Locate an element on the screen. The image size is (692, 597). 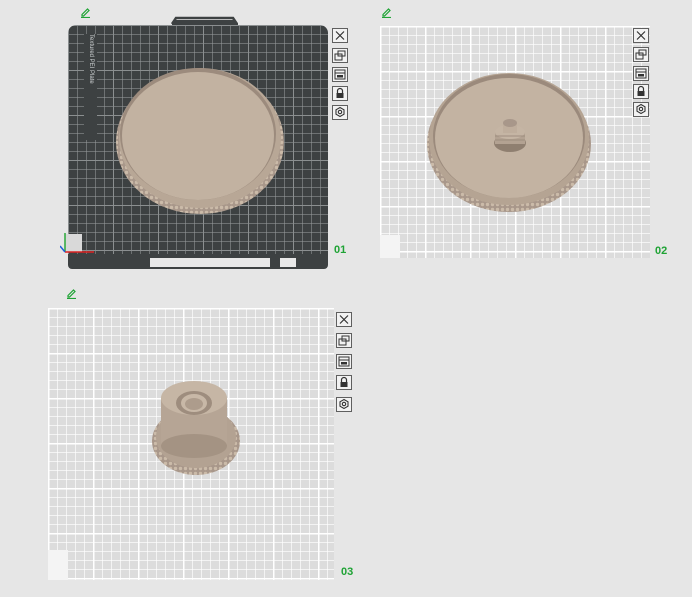
plate-02-corner-marker is located at coordinates (390, 246).